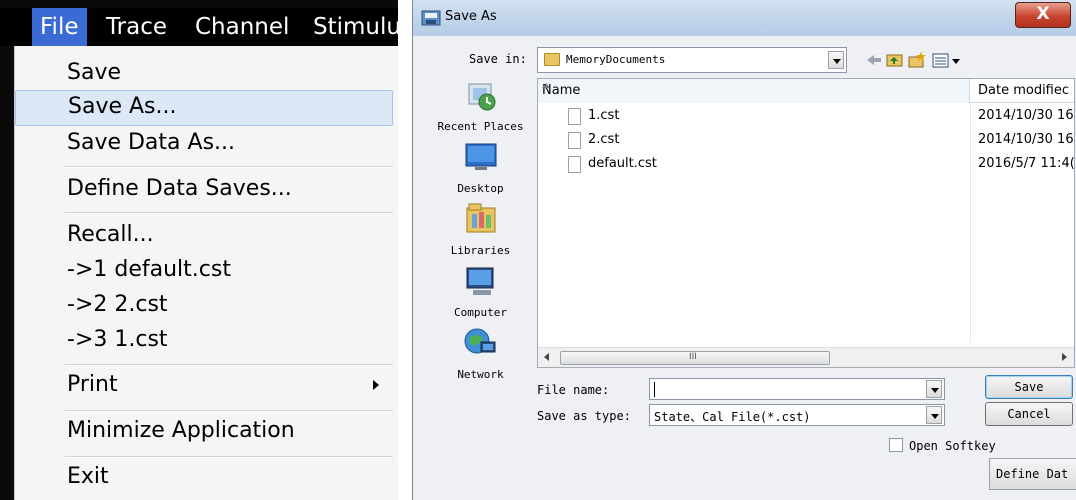 This screenshot has width=1076, height=500. Describe the element at coordinates (894, 60) in the screenshot. I see `up-folder-icon` at that location.